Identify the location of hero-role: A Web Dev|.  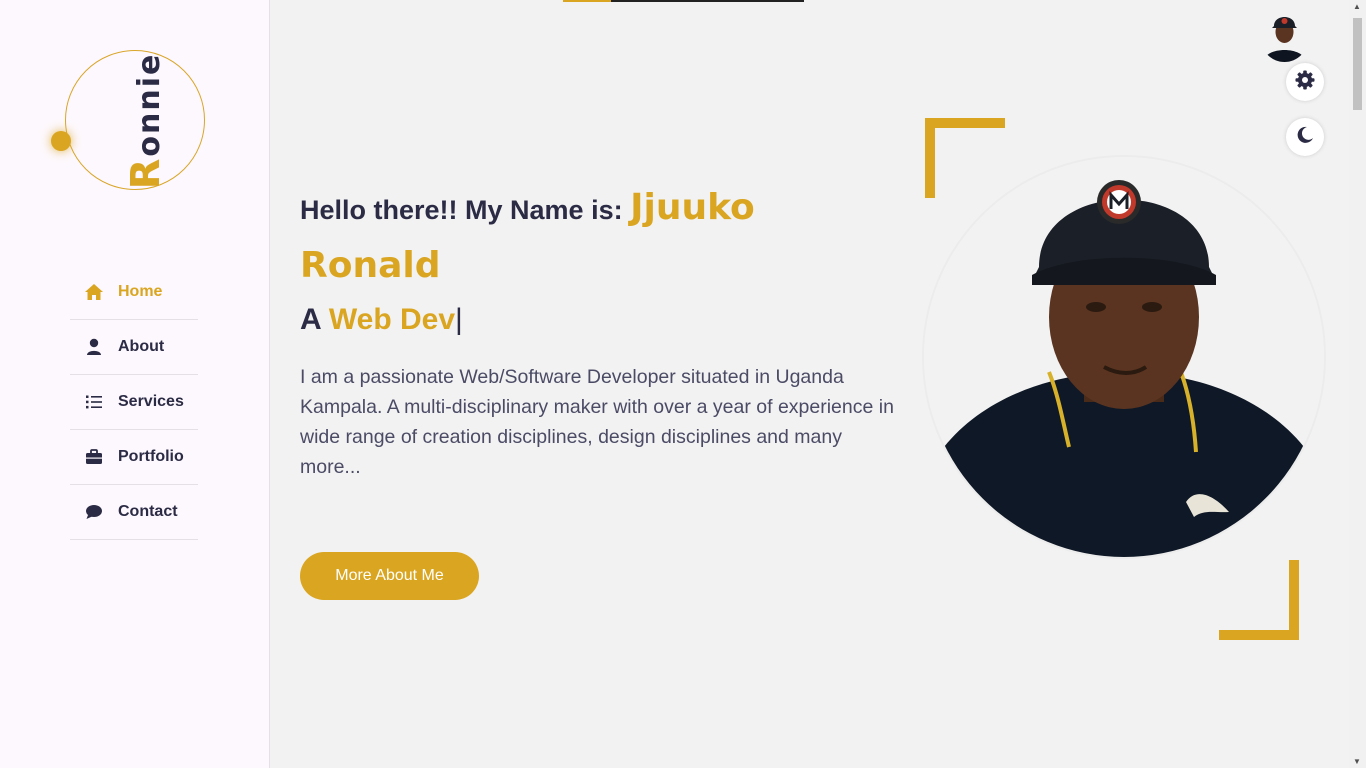
(381, 320).